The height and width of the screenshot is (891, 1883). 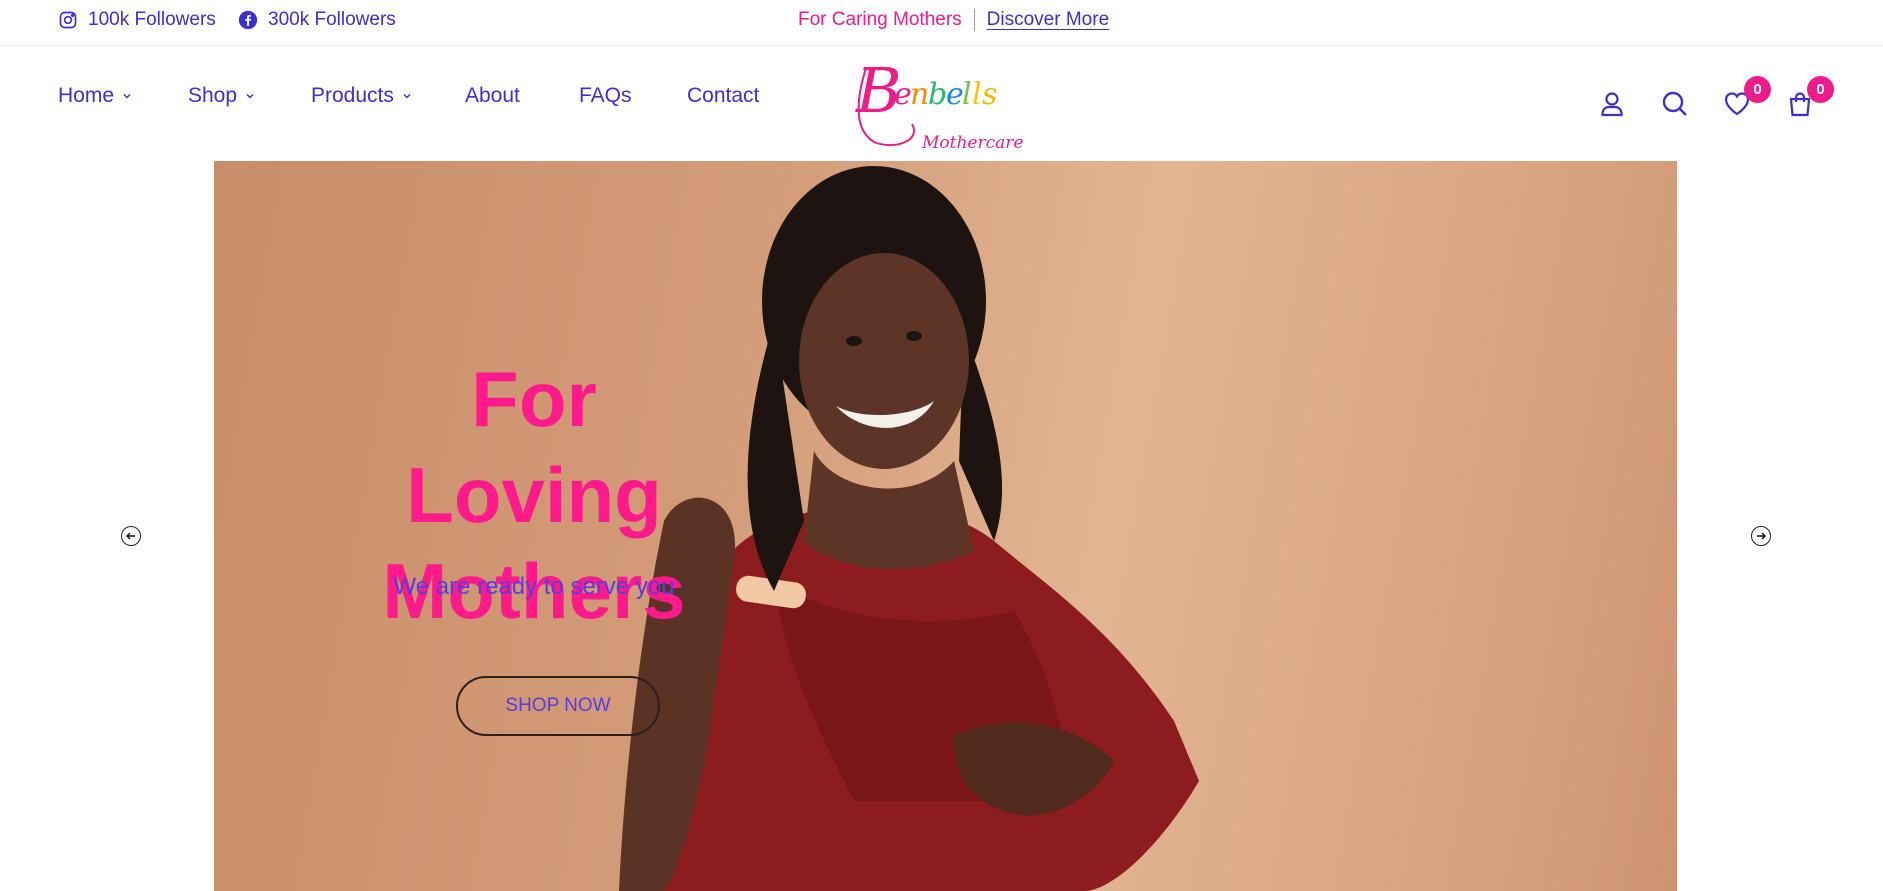 I want to click on facebook-followers-label: 300k Followers, so click(x=332, y=19).